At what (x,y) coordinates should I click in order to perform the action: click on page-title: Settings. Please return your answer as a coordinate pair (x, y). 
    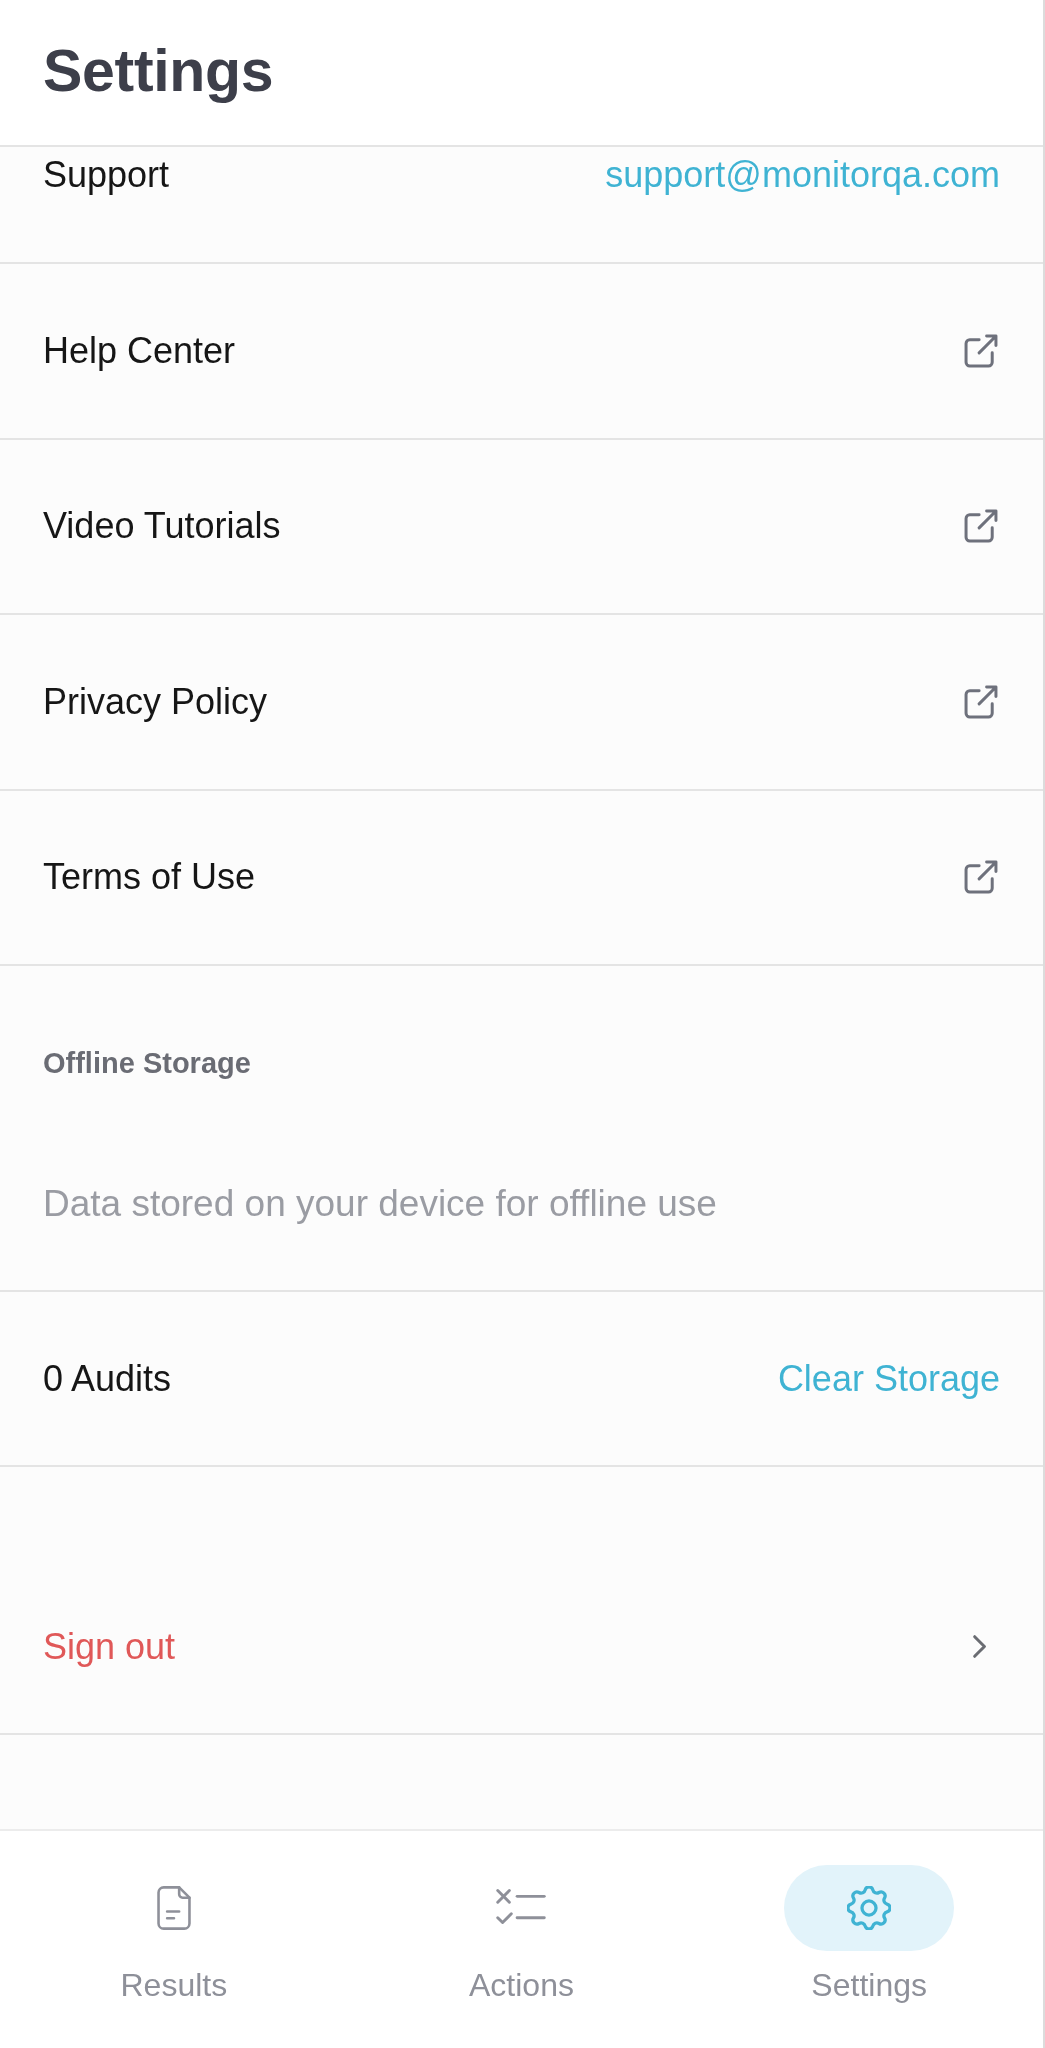
    Looking at the image, I should click on (158, 70).